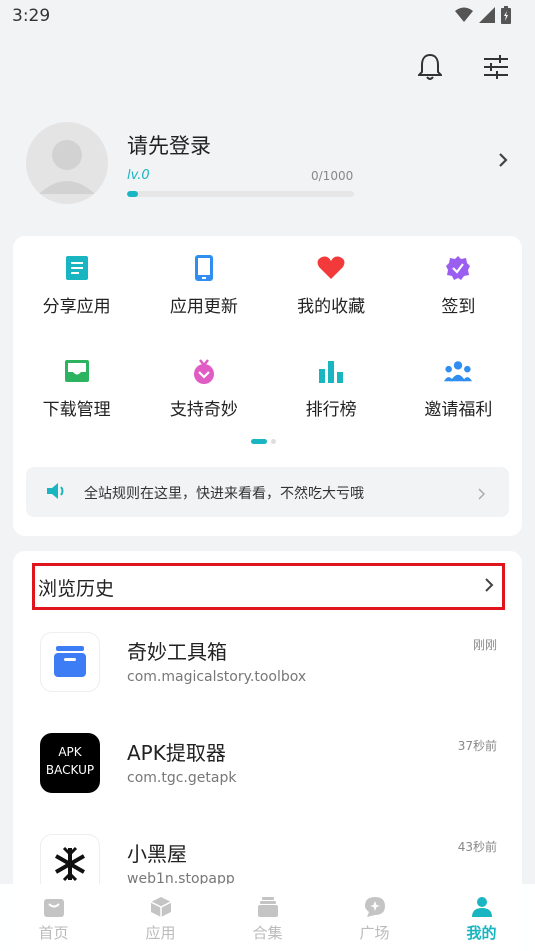  What do you see at coordinates (267, 907) in the screenshot?
I see `collection-icon` at bounding box center [267, 907].